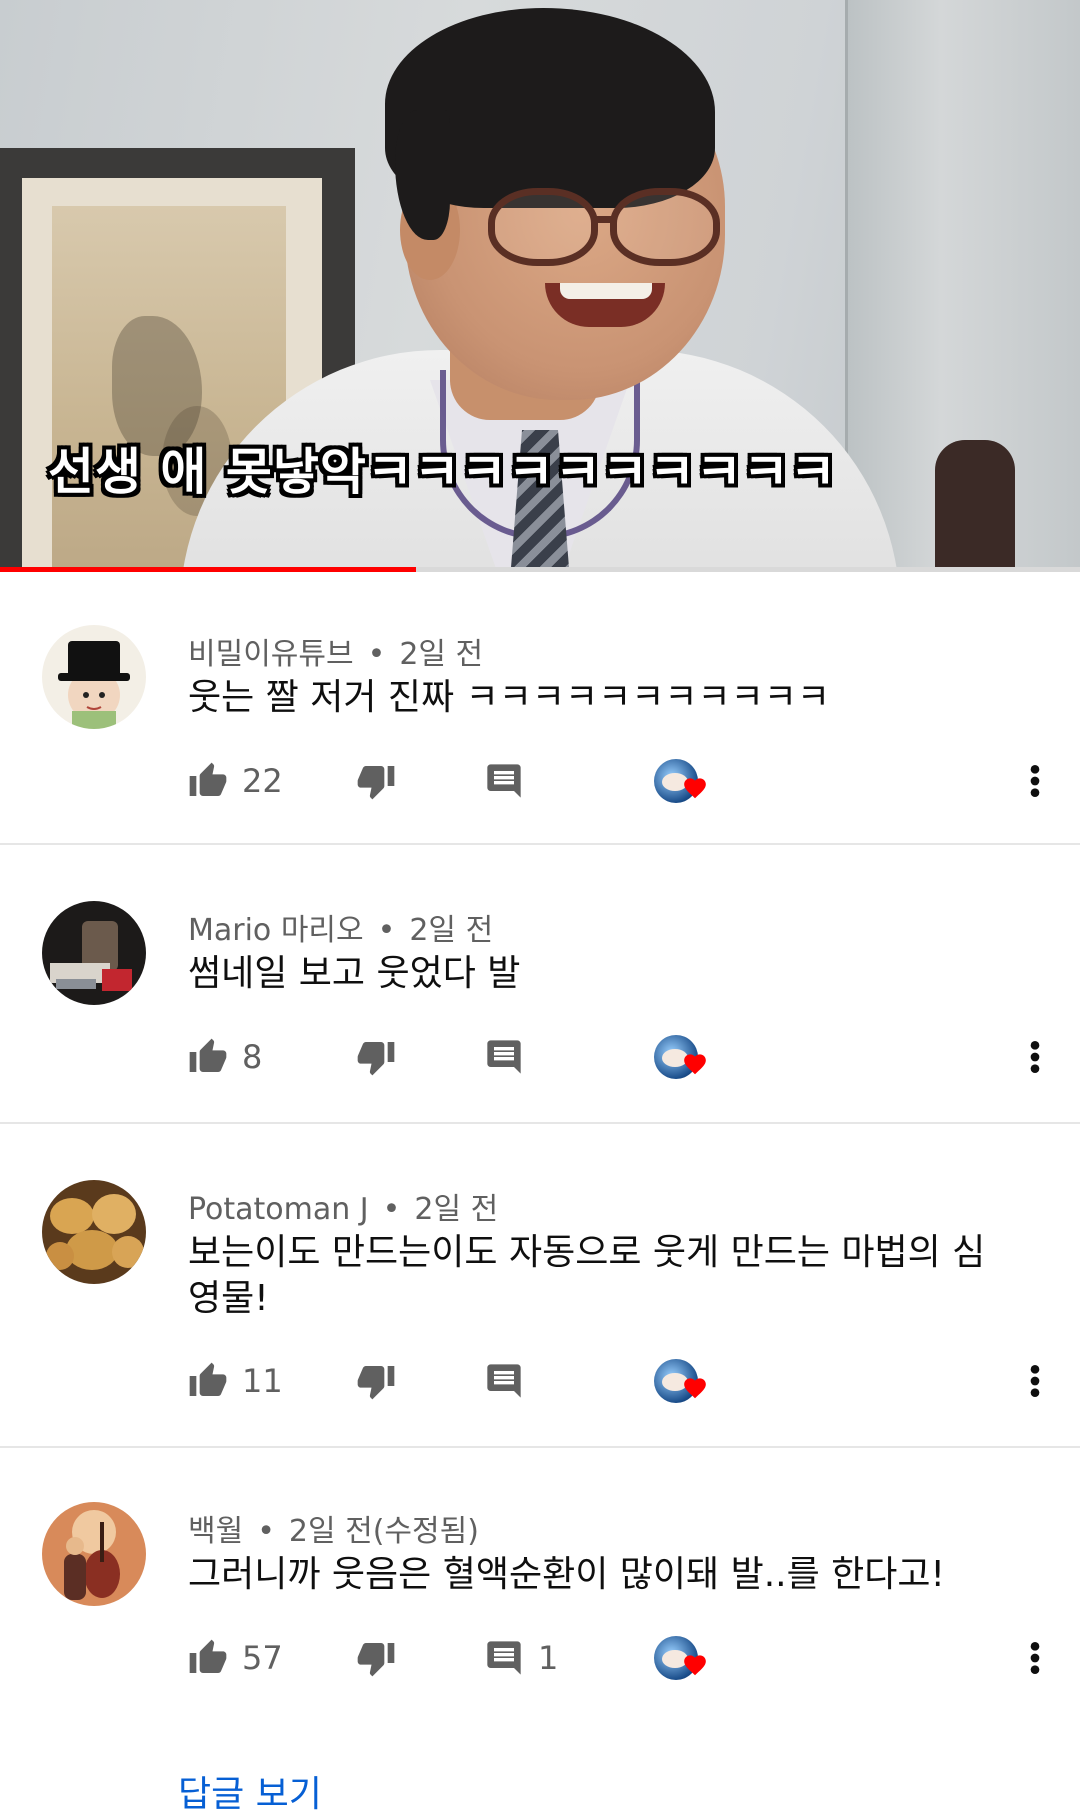  What do you see at coordinates (587, 1275) in the screenshot?
I see `comment-text: 보는이도 만드는이도 자동으로 웃게 만드는 마법의 심영물!` at bounding box center [587, 1275].